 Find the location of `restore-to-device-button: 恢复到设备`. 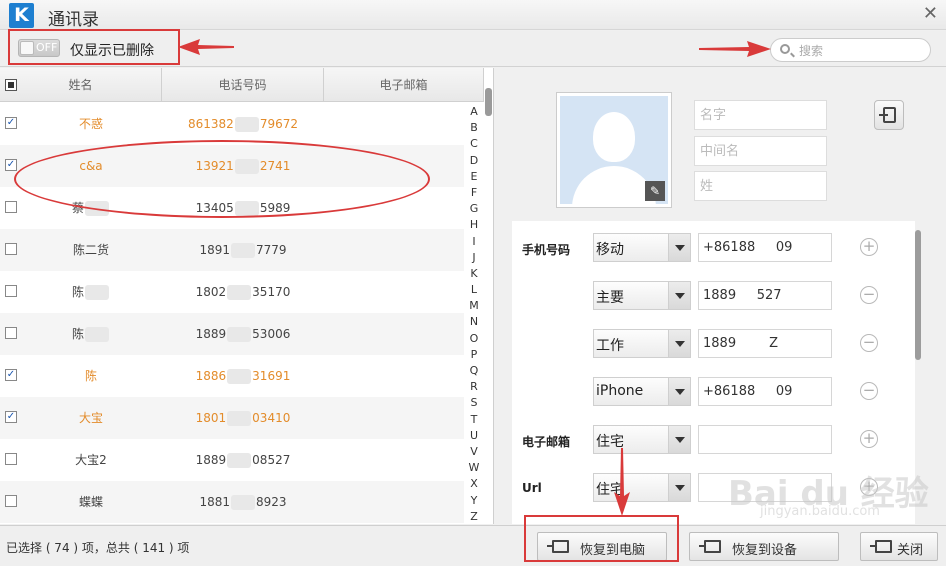

restore-to-device-button: 恢复到设备 is located at coordinates (764, 546).